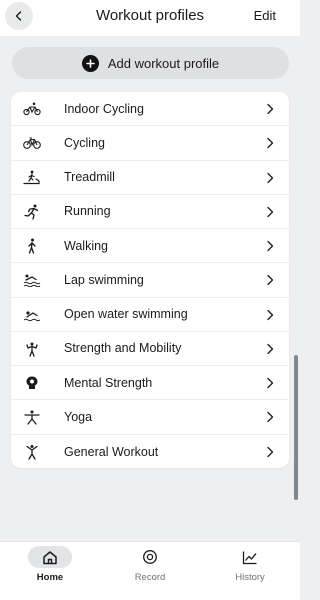 Image resolution: width=320 pixels, height=600 pixels. What do you see at coordinates (32, 349) in the screenshot?
I see `strength-icon` at bounding box center [32, 349].